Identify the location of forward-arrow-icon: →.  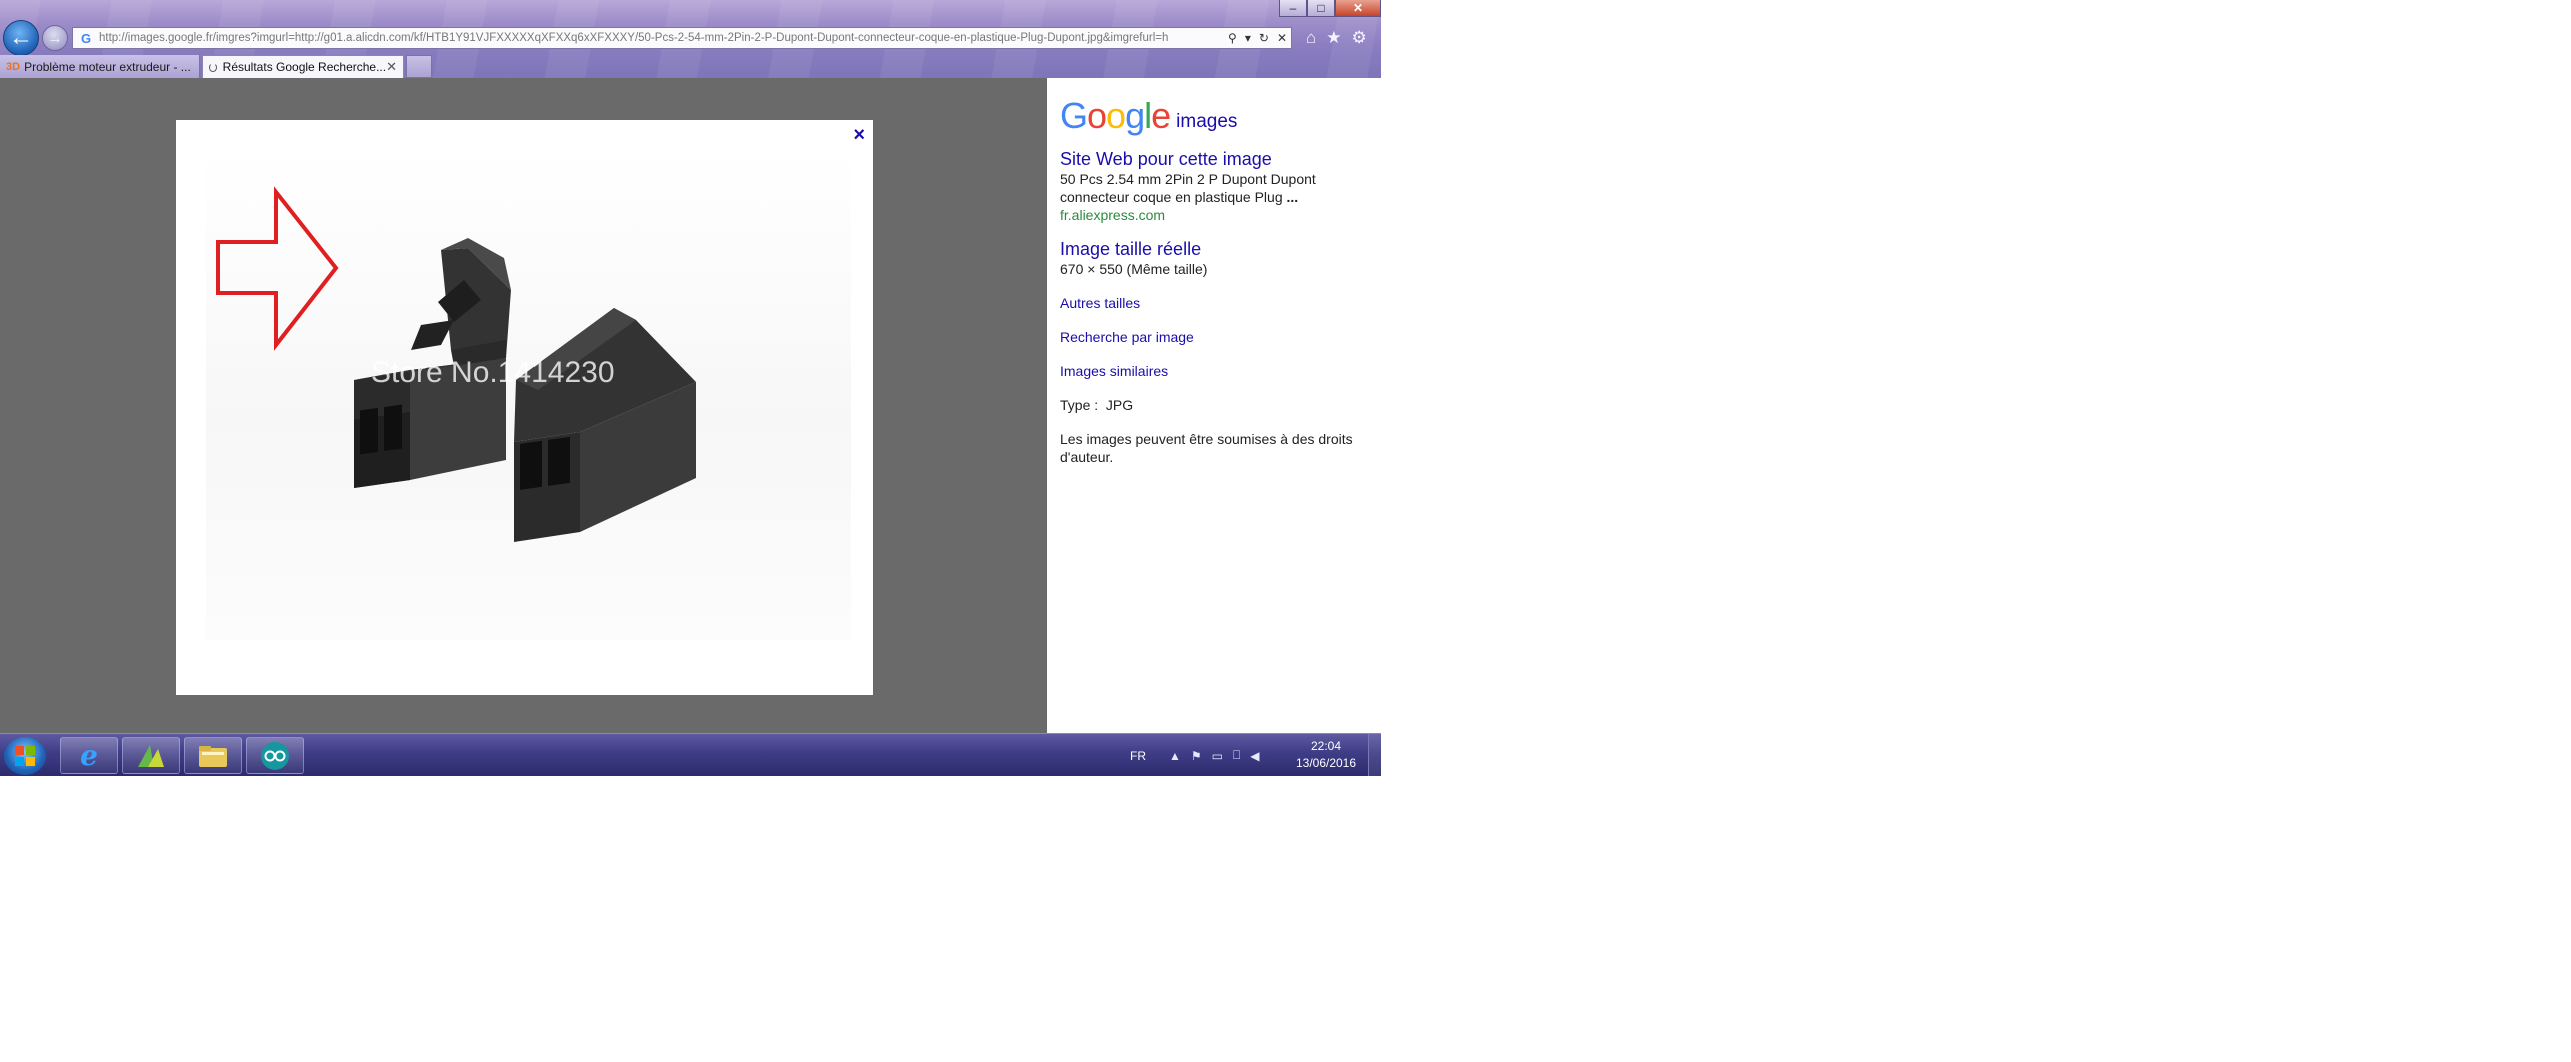
(55, 38).